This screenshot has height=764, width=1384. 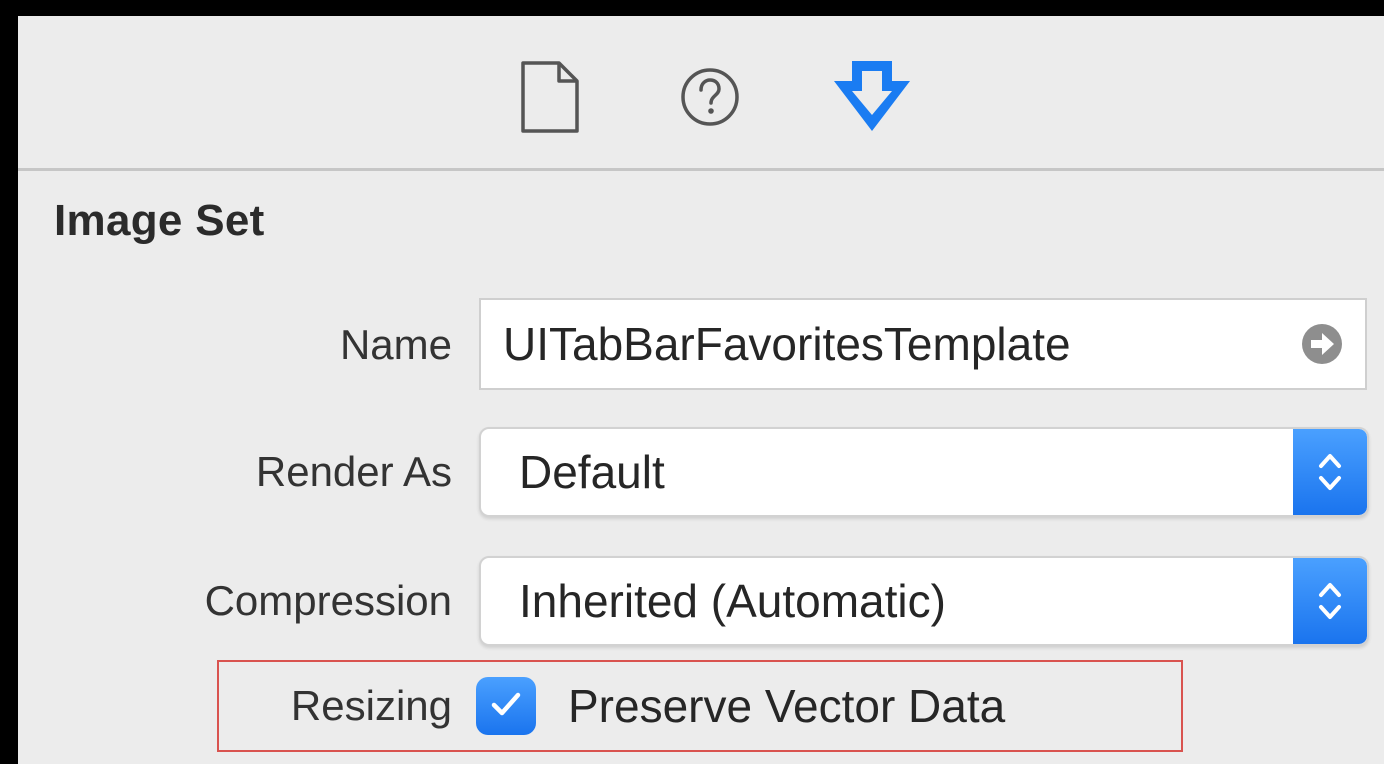 I want to click on compression-popup: Inherited (Automatic), so click(x=924, y=601).